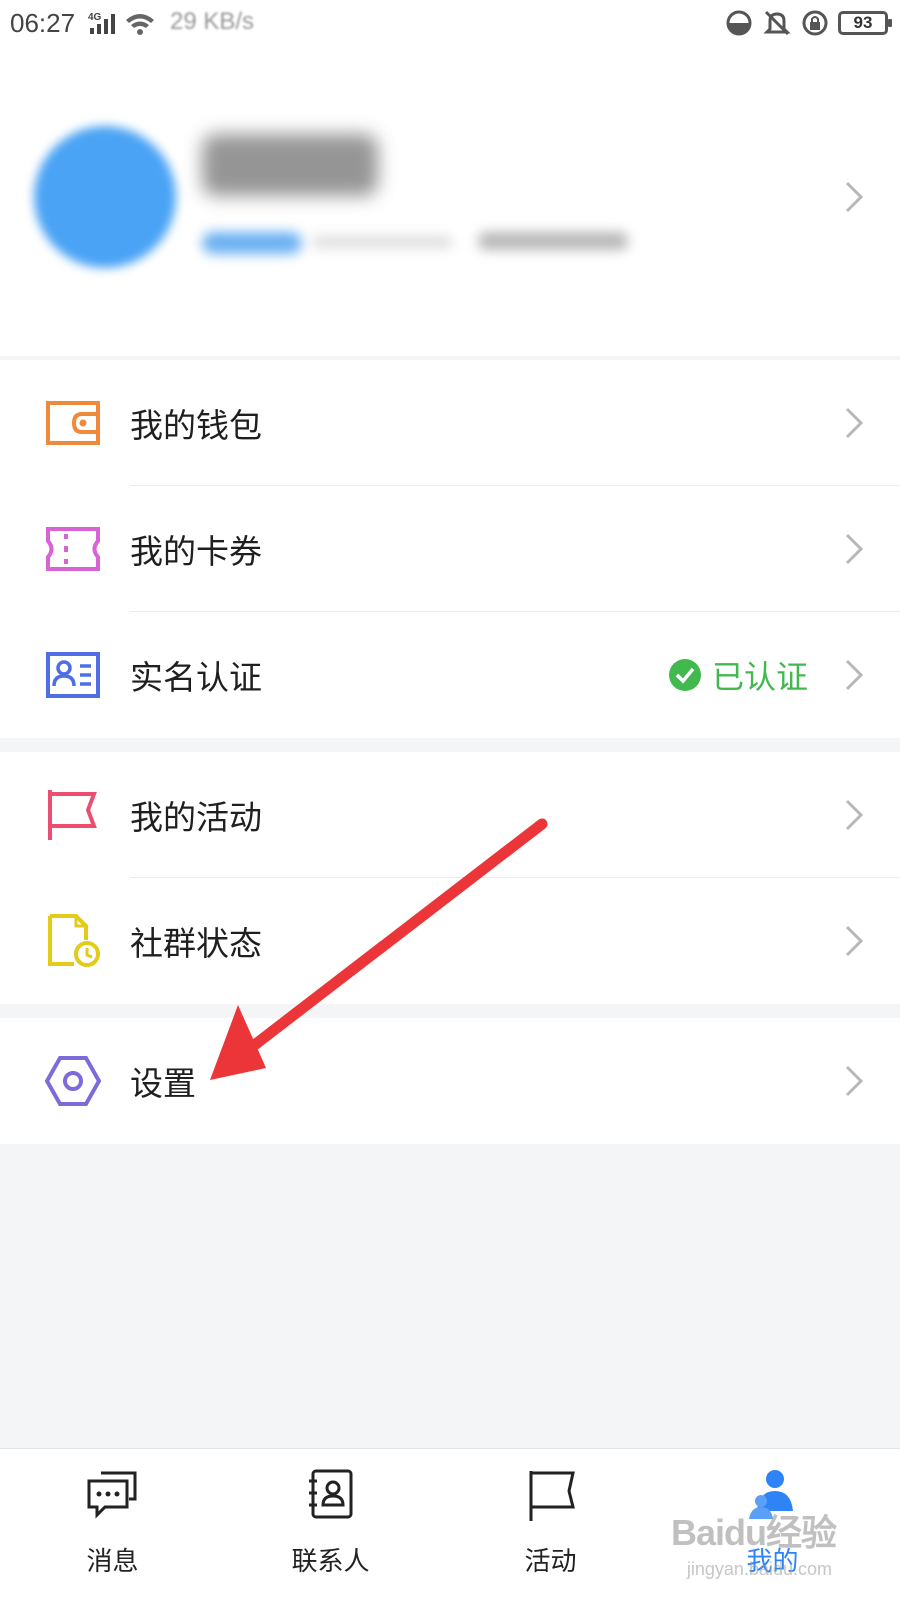 This screenshot has width=900, height=1600. What do you see at coordinates (552, 1496) in the screenshot?
I see `flag-outline-icon` at bounding box center [552, 1496].